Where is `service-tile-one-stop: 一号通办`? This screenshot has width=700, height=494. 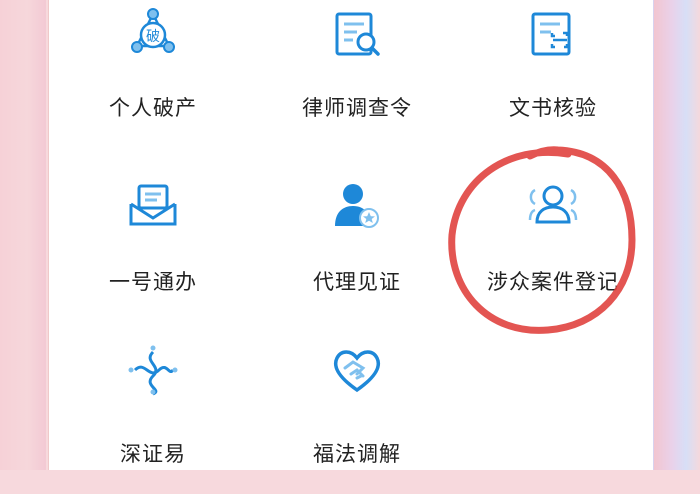 service-tile-one-stop: 一号通办 is located at coordinates (153, 251).